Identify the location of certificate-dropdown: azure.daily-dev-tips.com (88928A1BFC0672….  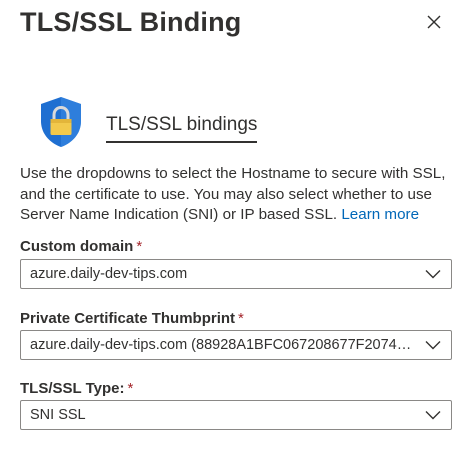
(236, 345).